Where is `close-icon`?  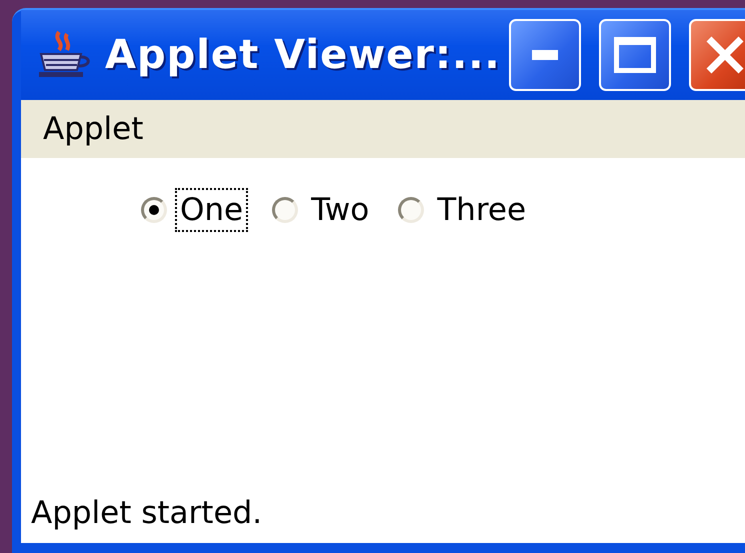 close-icon is located at coordinates (724, 55).